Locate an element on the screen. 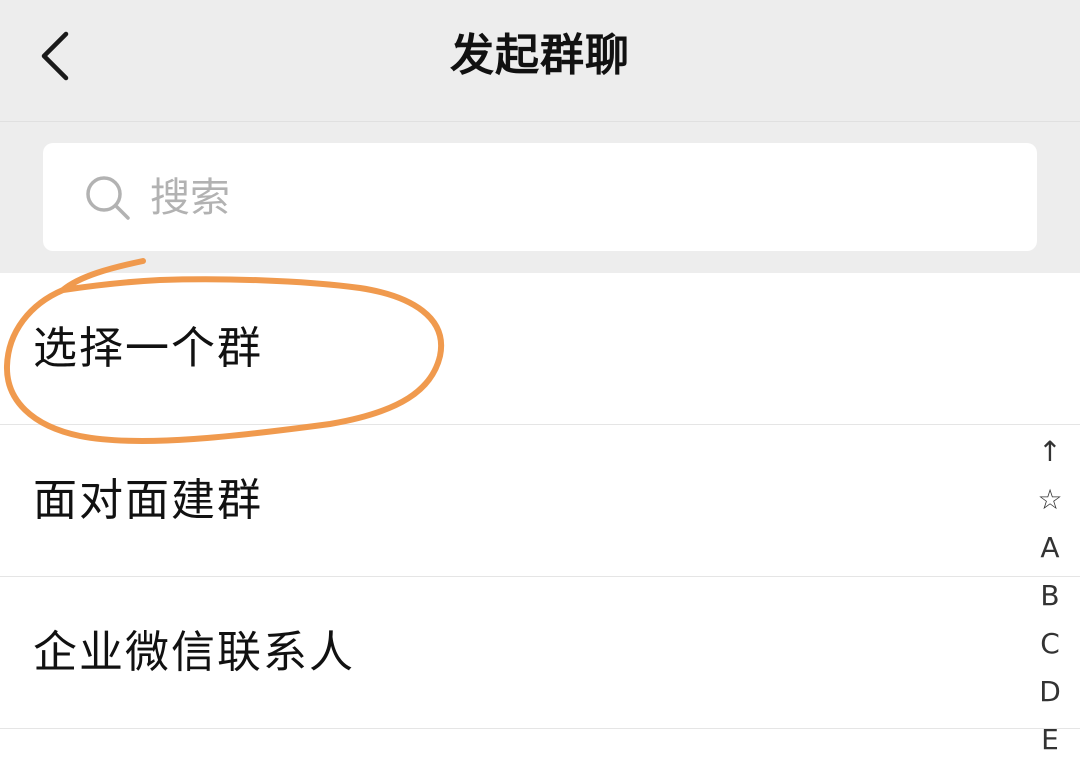 The height and width of the screenshot is (764, 1080). index-top: ↑ is located at coordinates (1050, 452).